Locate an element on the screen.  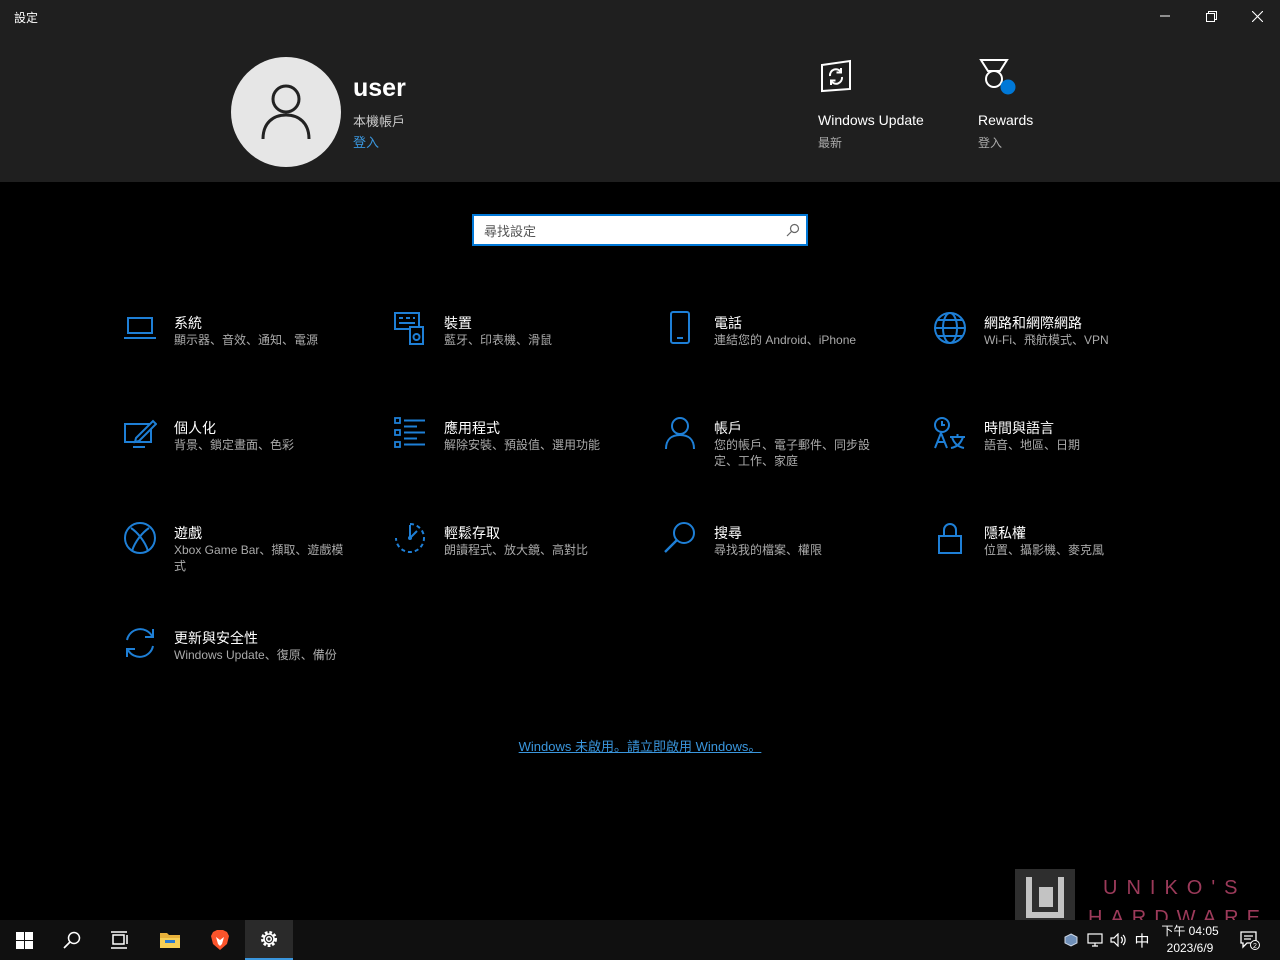
apps-list-icon is located at coordinates (409, 432).